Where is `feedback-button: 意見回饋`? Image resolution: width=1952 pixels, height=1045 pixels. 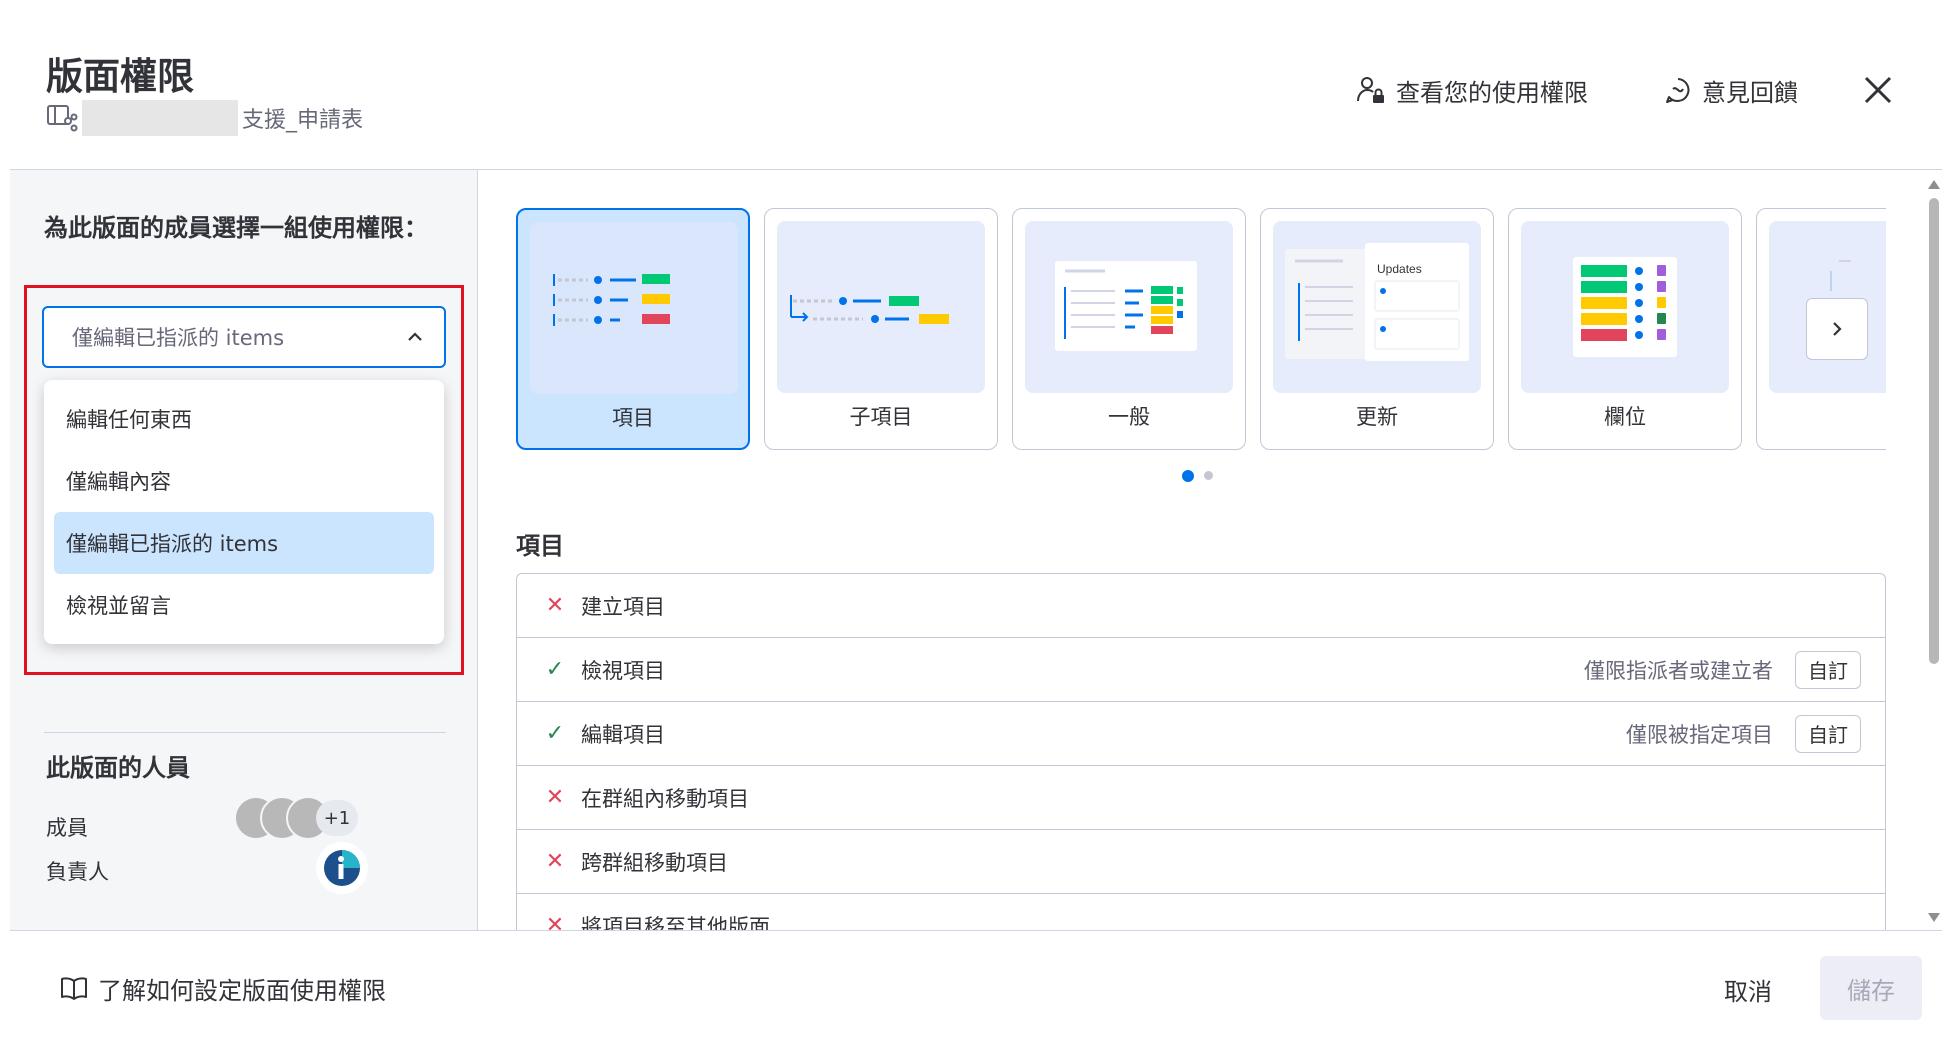
feedback-button: 意見回饋 is located at coordinates (1731, 90).